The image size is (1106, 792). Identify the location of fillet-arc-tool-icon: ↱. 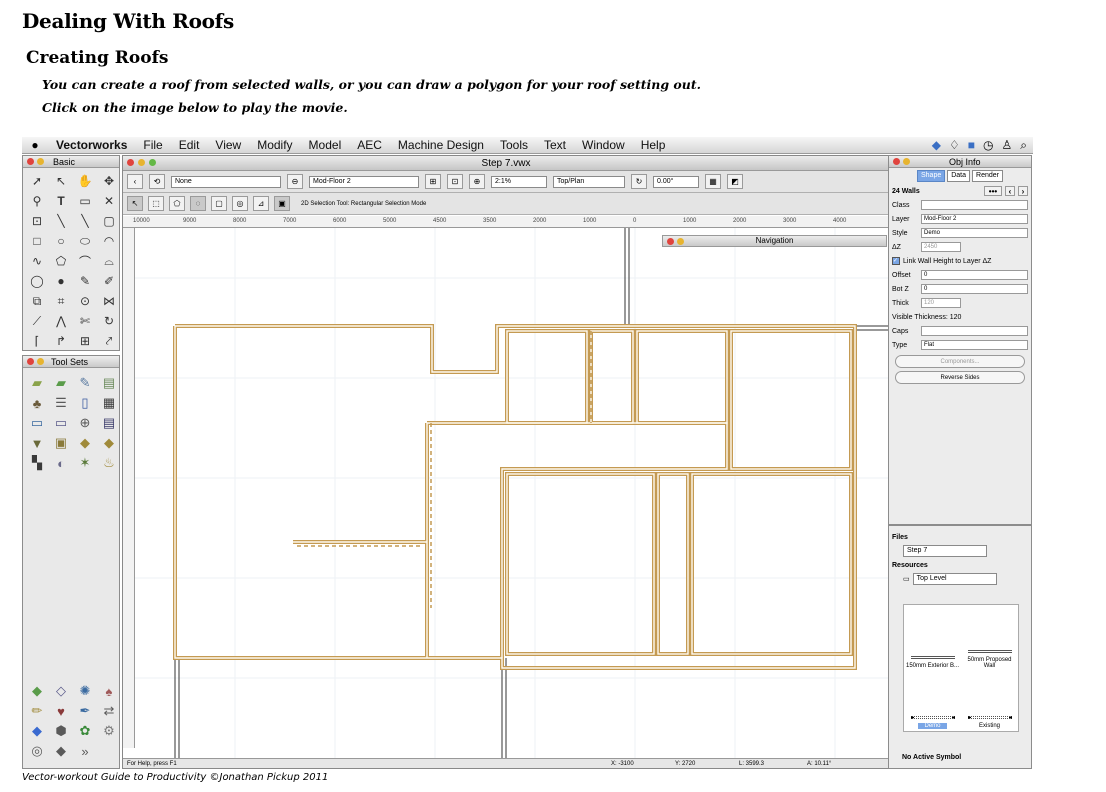
(61, 341).